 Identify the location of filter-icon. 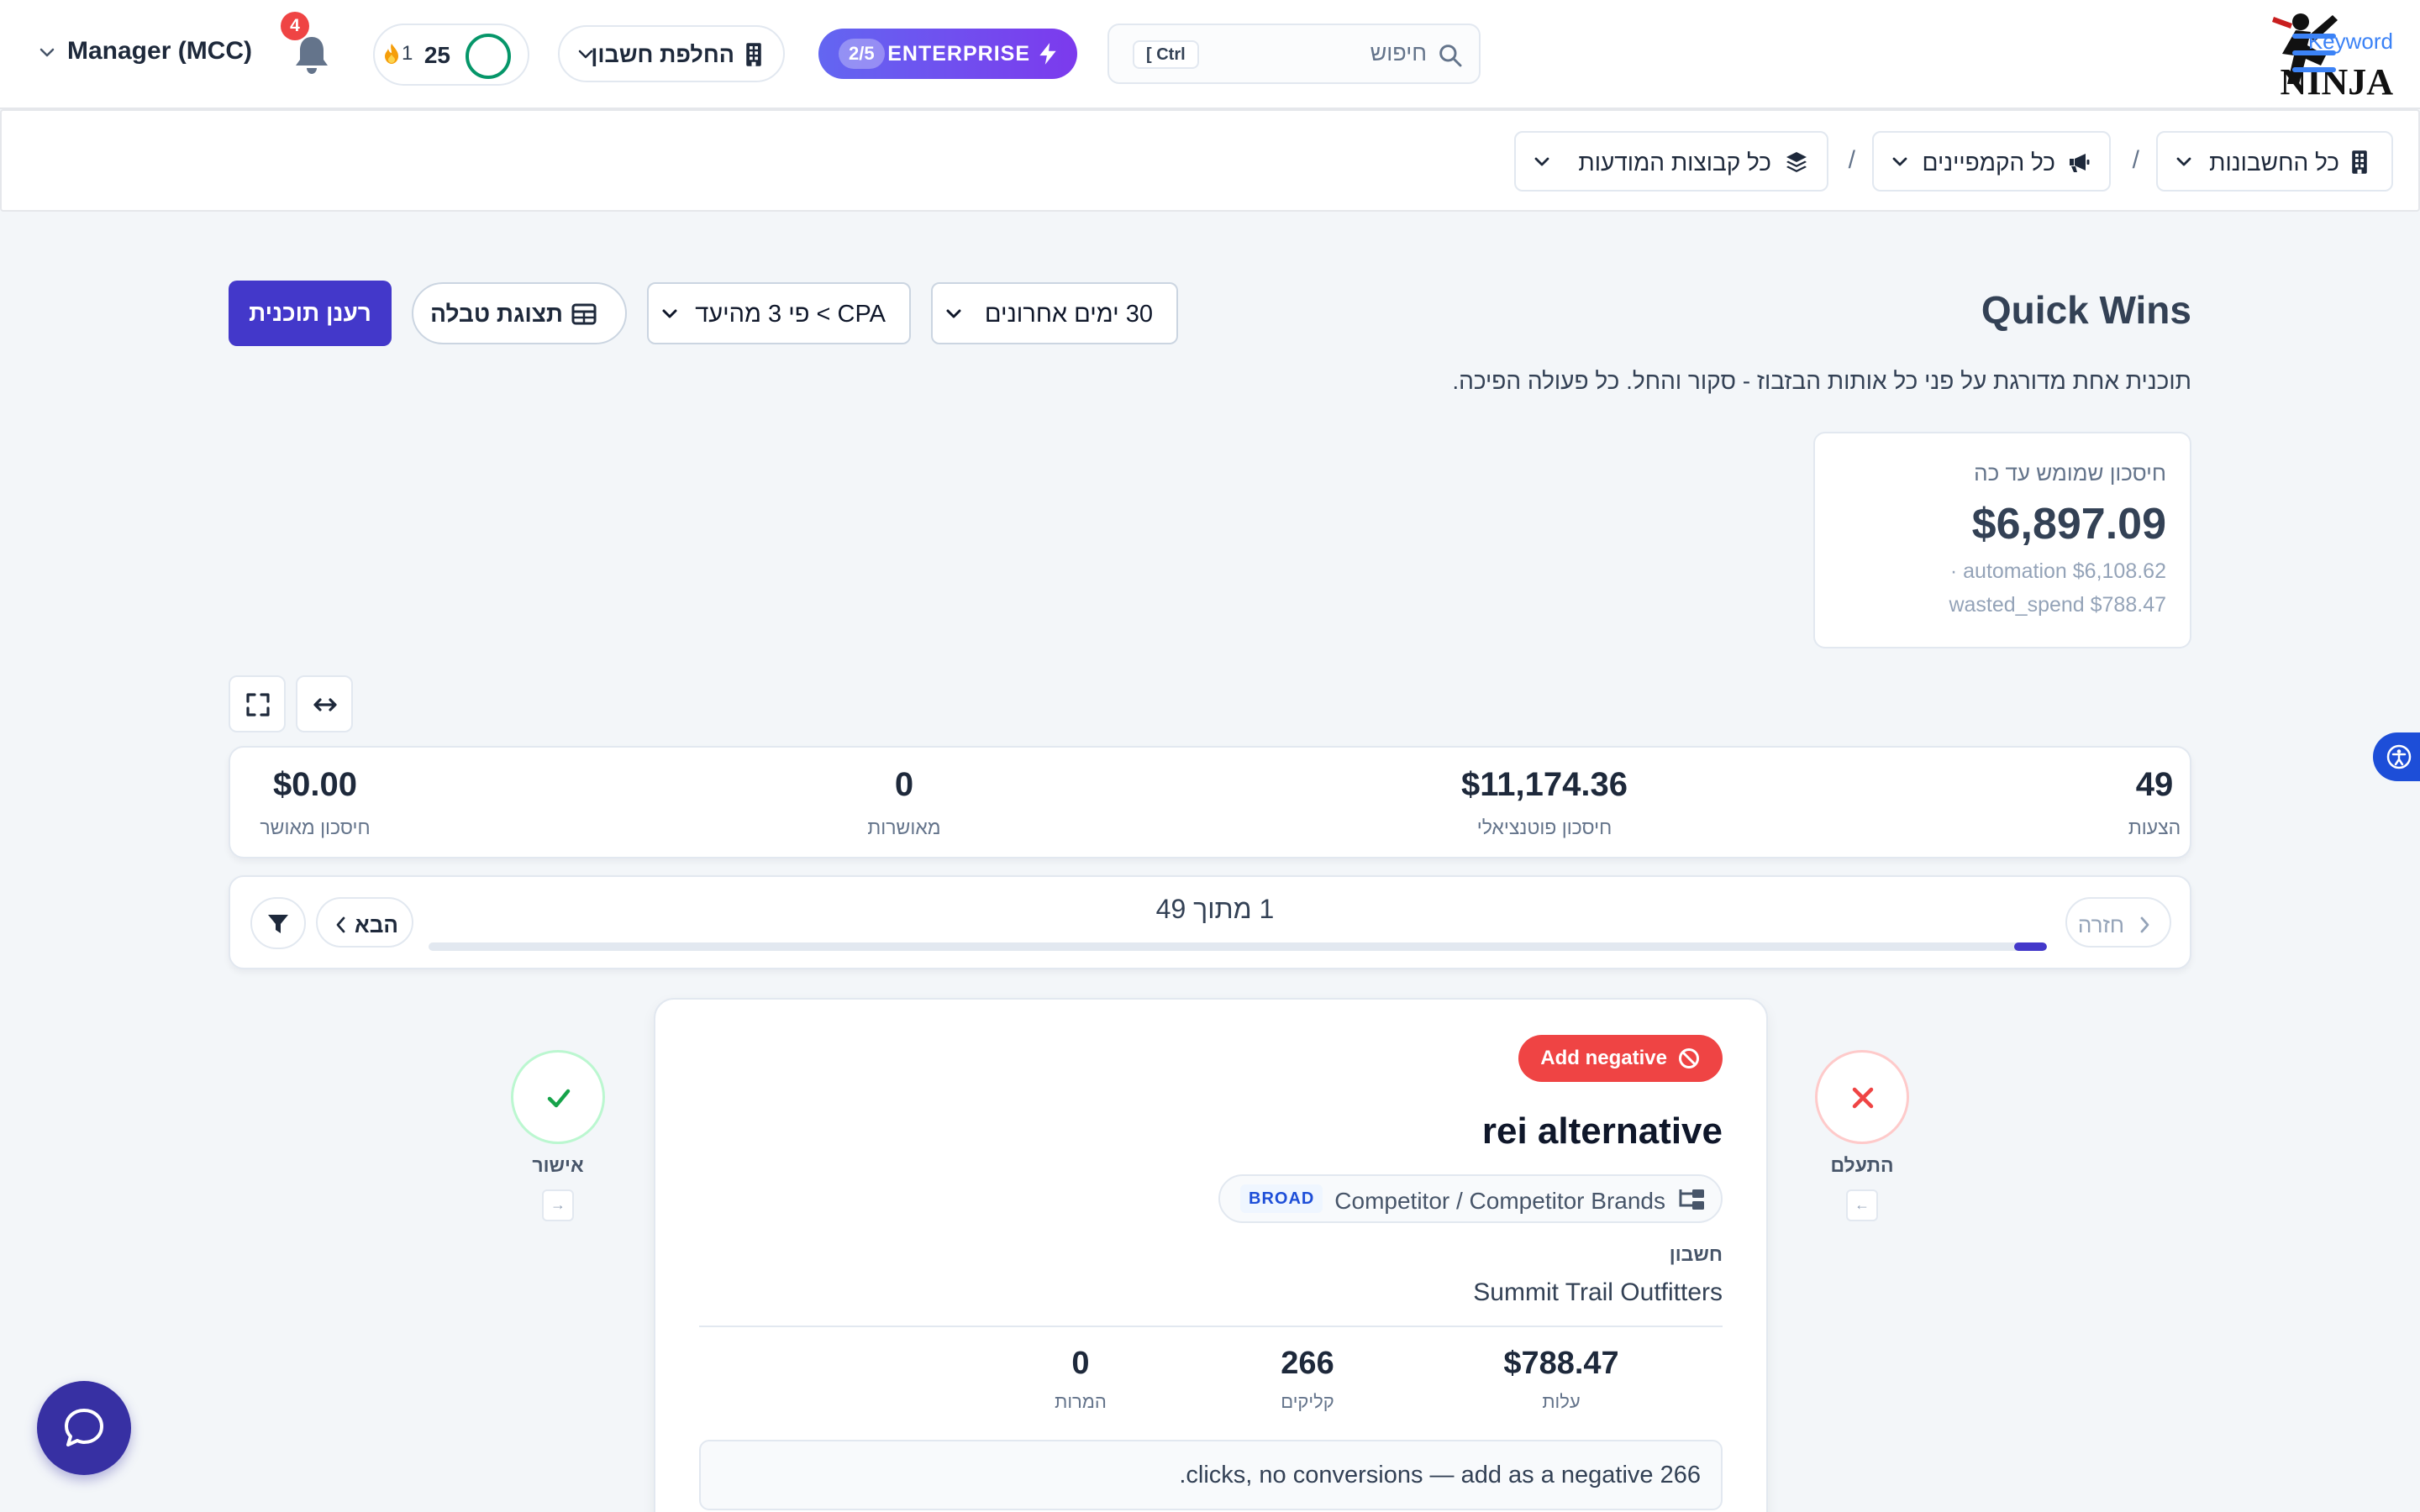
(278, 924).